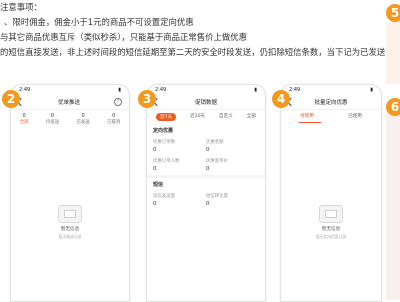 The height and width of the screenshot is (302, 400). Describe the element at coordinates (163, 131) in the screenshot. I see `section-title: 定向优惠` at that location.